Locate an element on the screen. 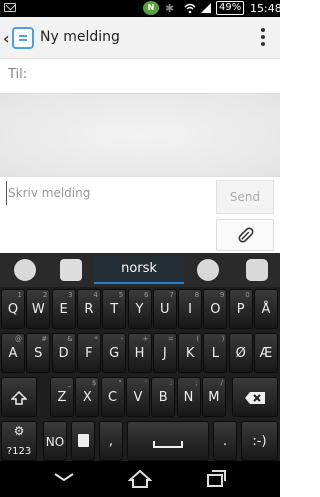 This screenshot has height=497, width=320. key-s: S # is located at coordinates (38, 353).